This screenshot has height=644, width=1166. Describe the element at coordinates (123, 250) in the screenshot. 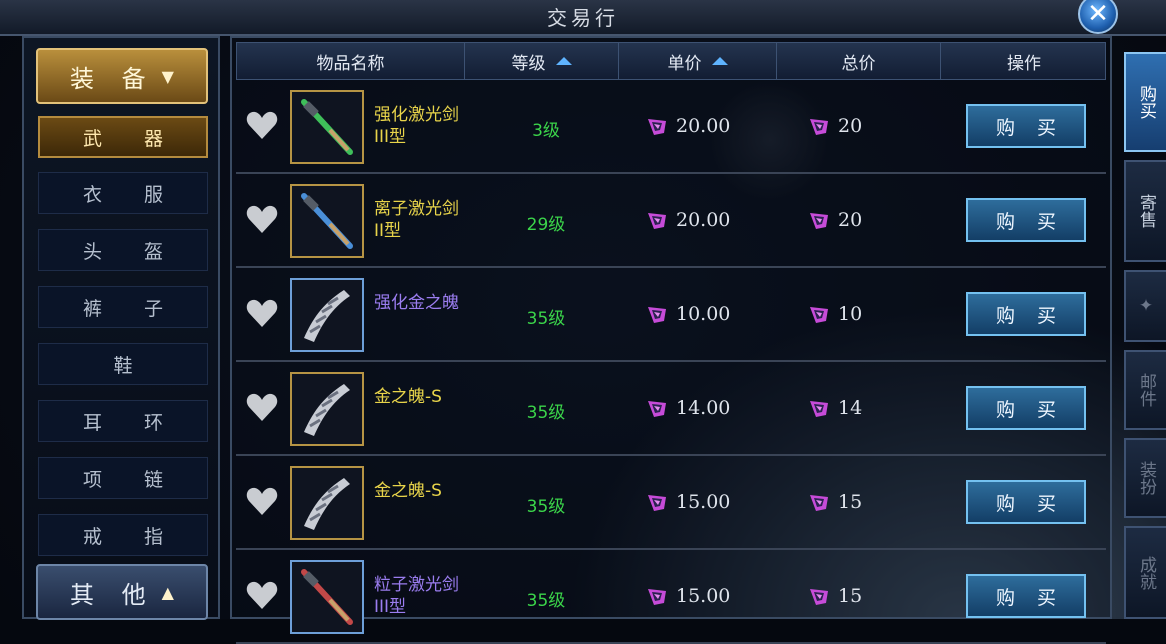

I see `category-item-helmet: 头 盔` at that location.